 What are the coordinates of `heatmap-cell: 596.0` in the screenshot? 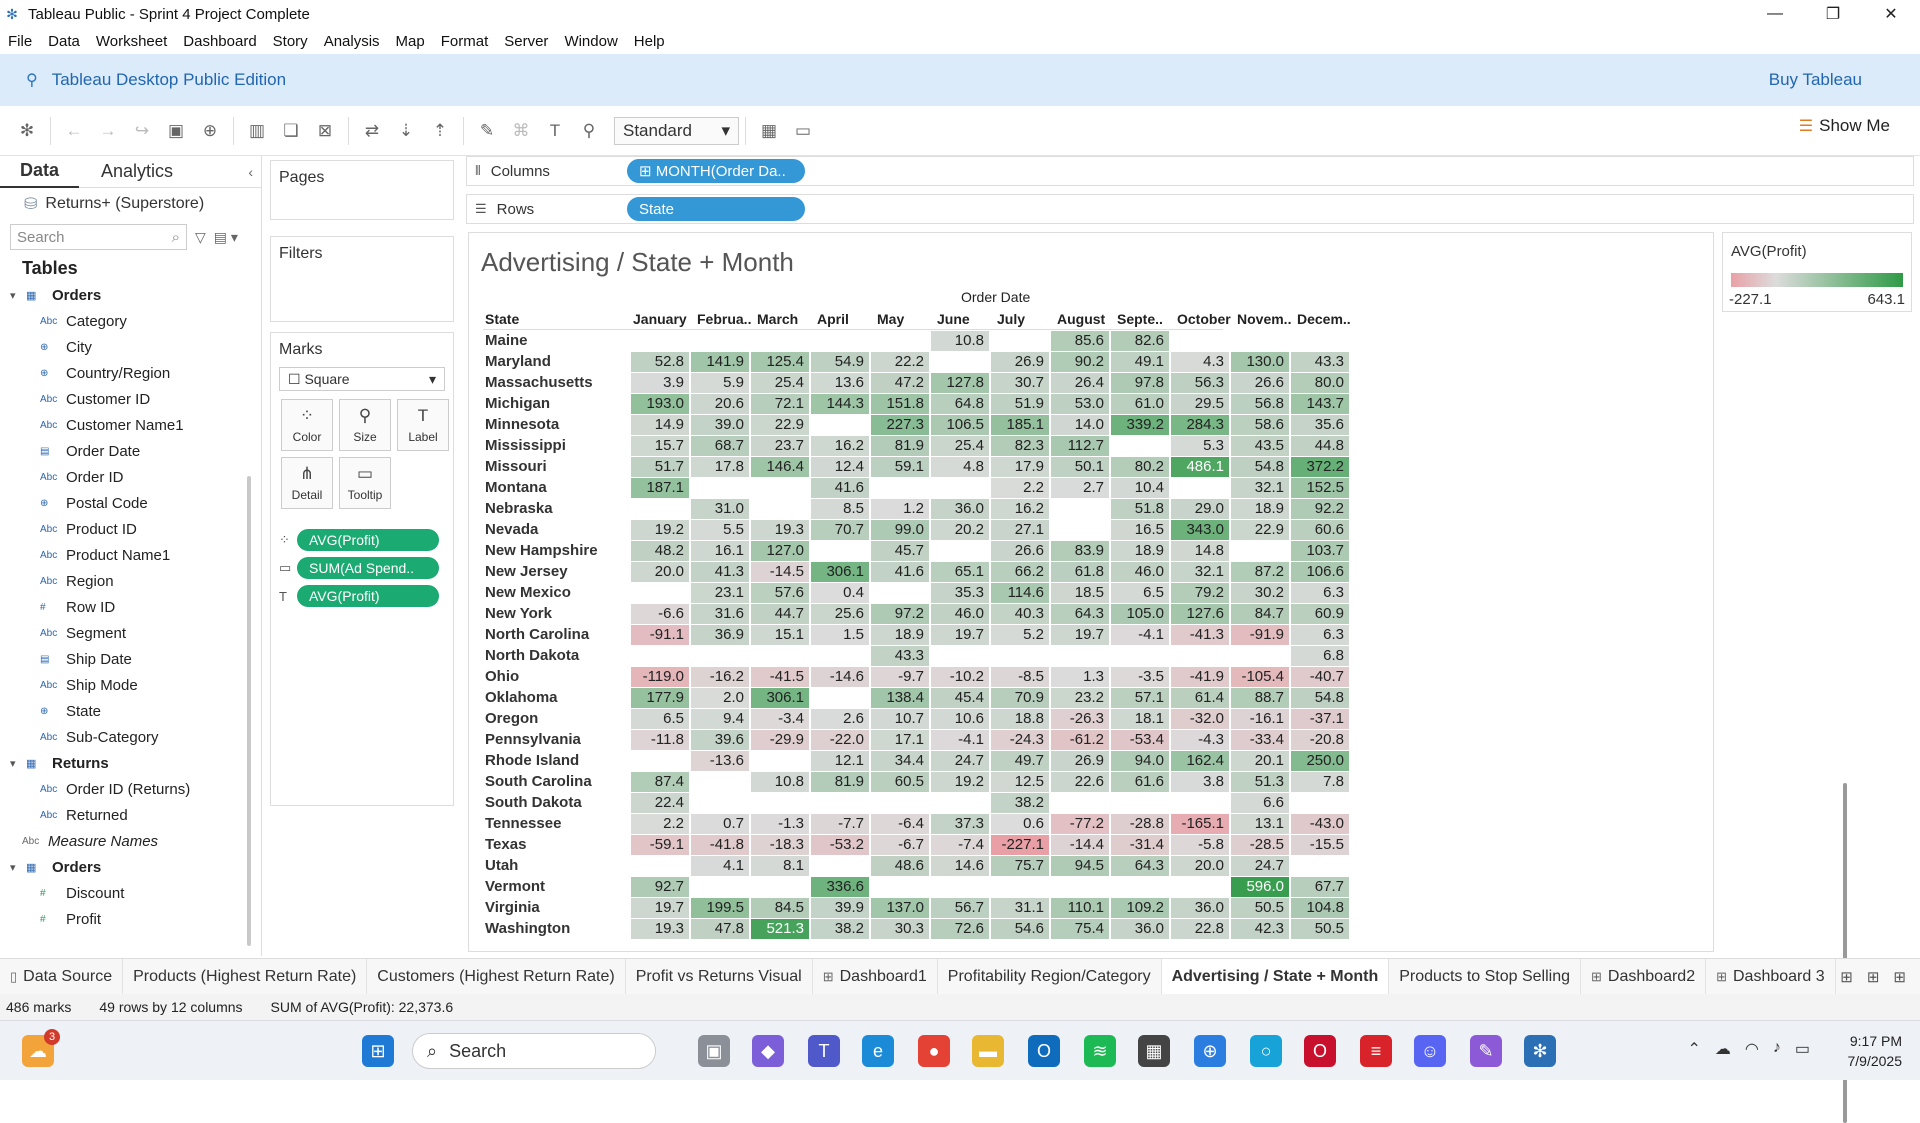 It's located at (1260, 887).